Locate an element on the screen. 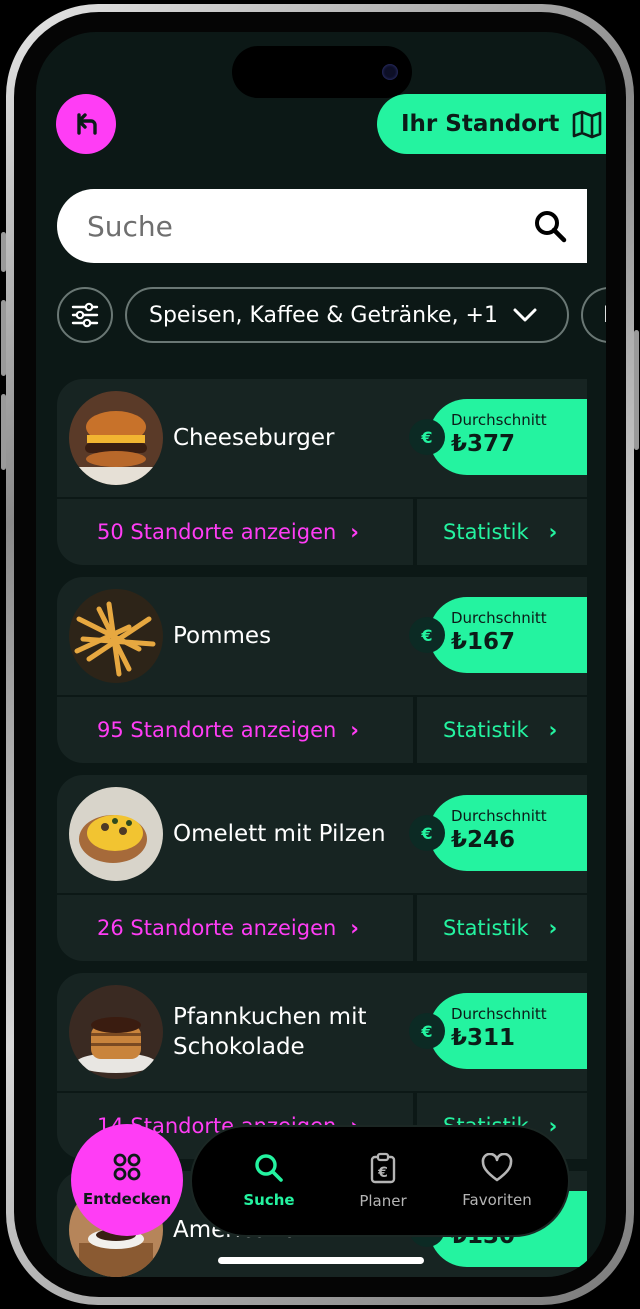  show-locations-link: 26 Standorte anzeigen › is located at coordinates (235, 928).